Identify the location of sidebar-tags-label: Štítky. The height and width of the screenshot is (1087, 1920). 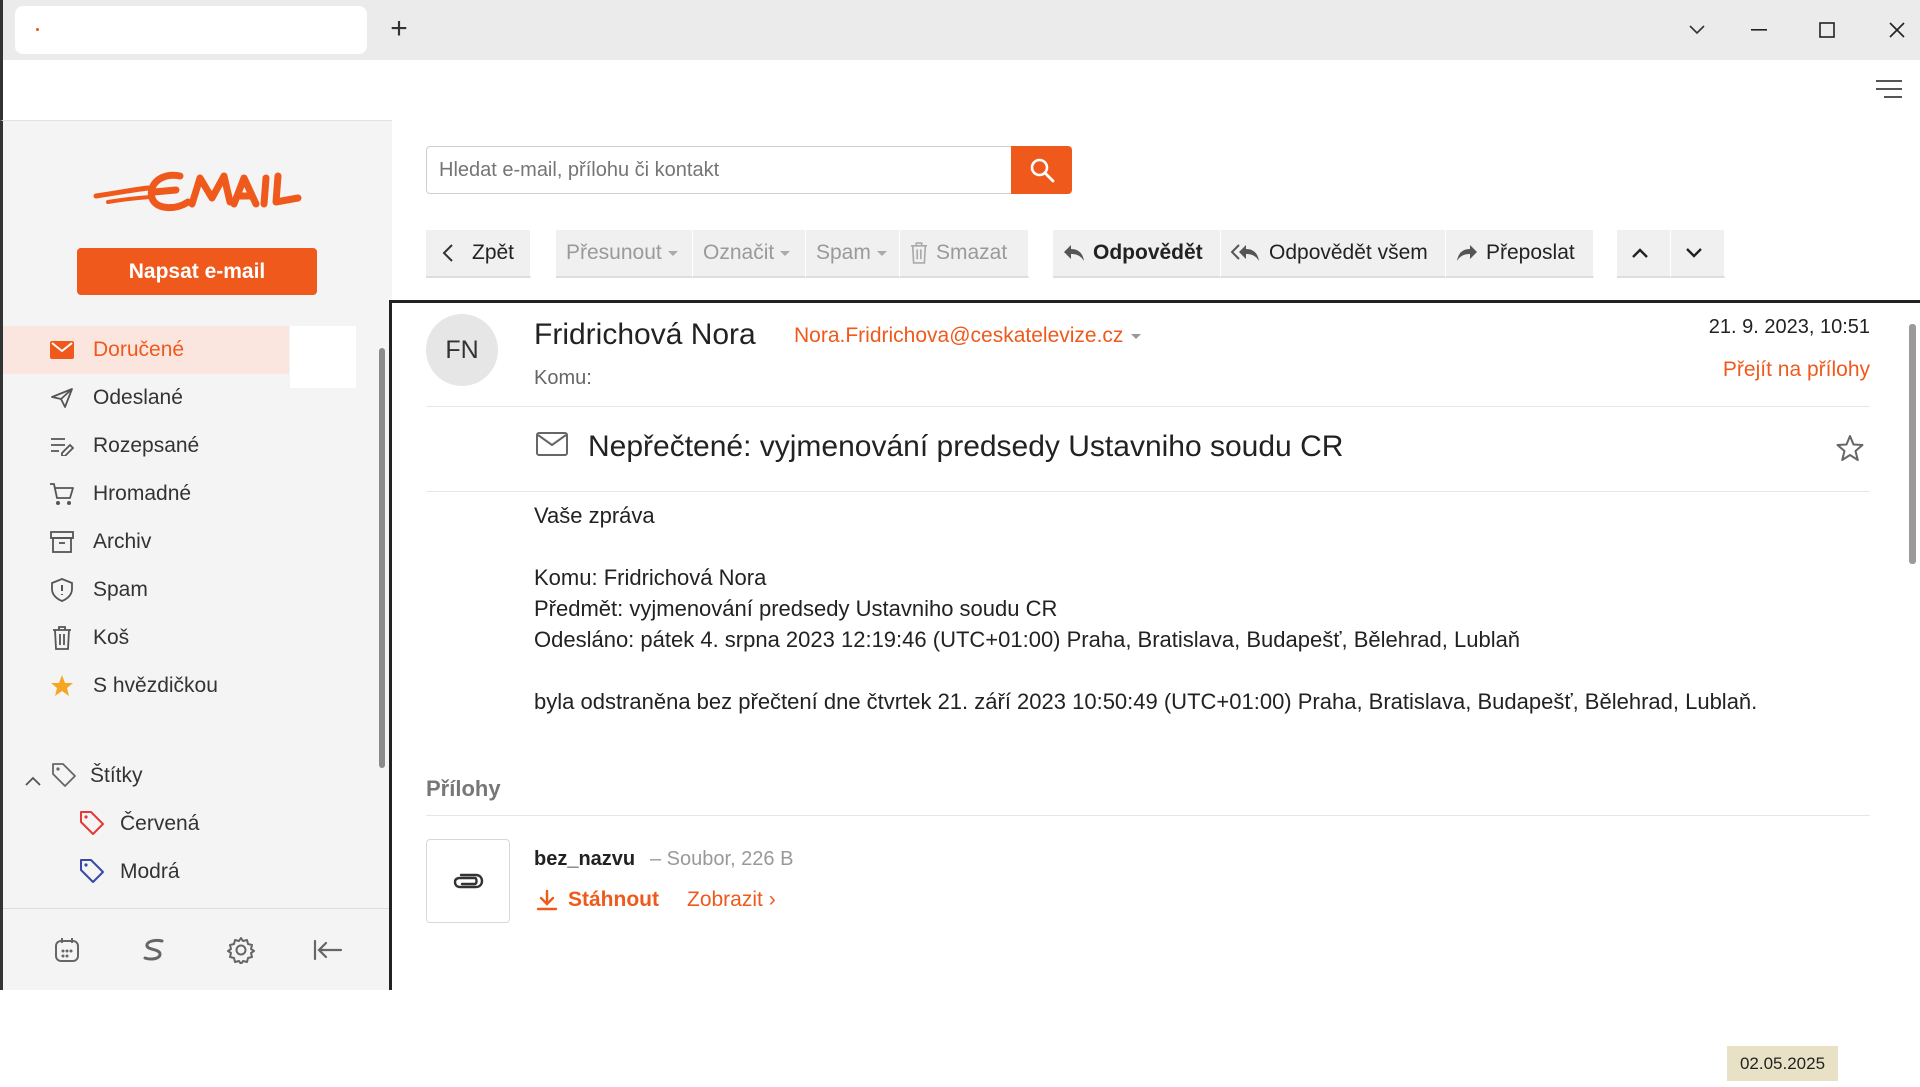
(116, 775).